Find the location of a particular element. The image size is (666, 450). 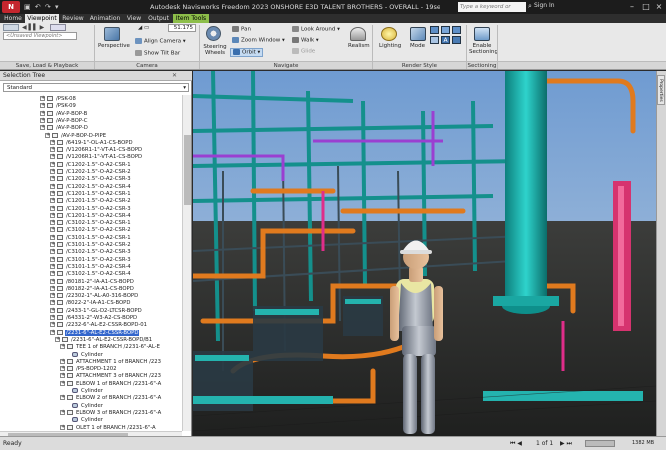

sectioning-icon is located at coordinates (482, 34).